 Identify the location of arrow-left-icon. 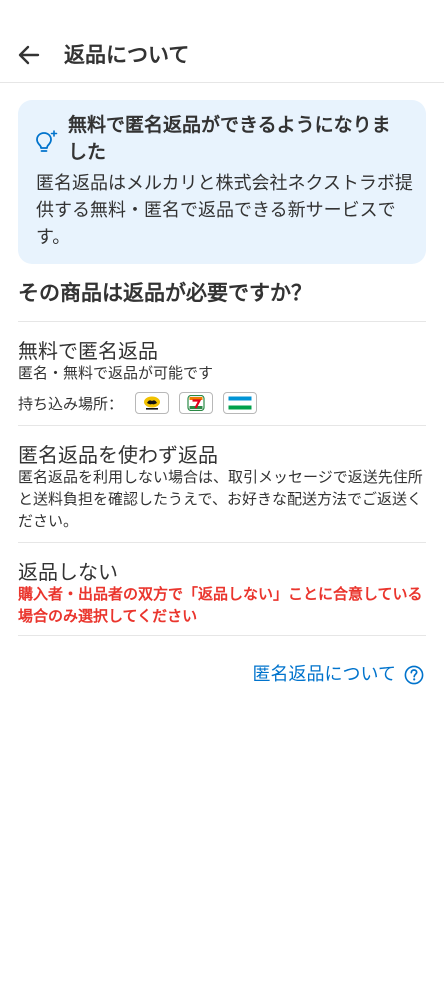
(29, 55).